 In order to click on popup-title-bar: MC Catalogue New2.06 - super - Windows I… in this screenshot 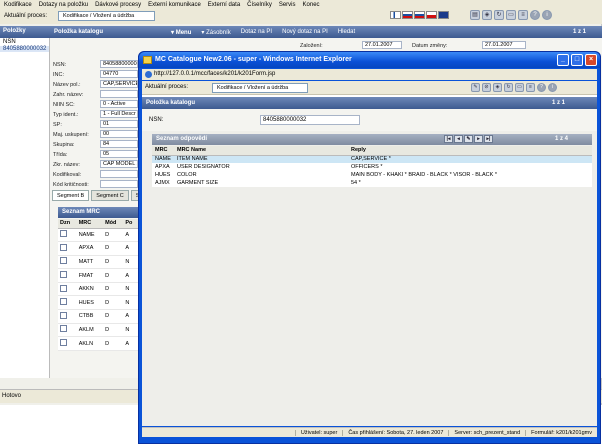, I will do `click(369, 60)`.